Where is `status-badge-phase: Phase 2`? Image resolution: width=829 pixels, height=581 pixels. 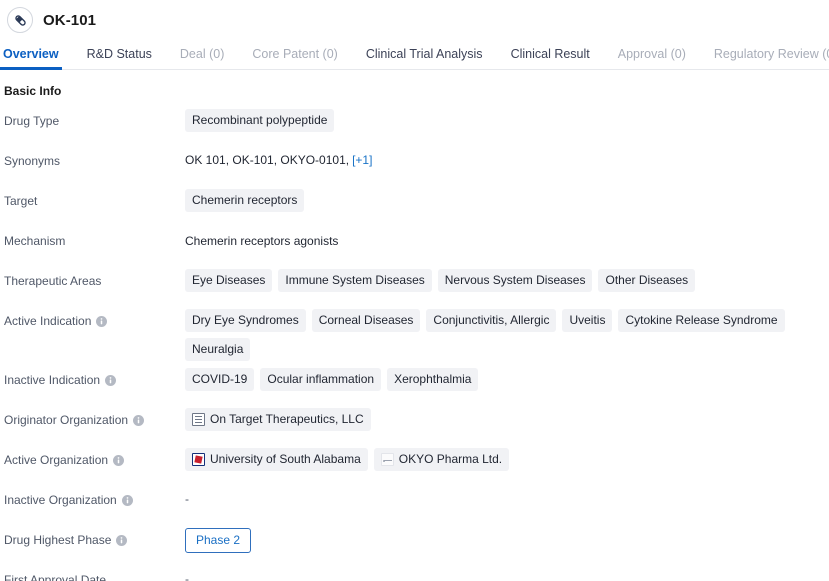
status-badge-phase: Phase 2 is located at coordinates (218, 540).